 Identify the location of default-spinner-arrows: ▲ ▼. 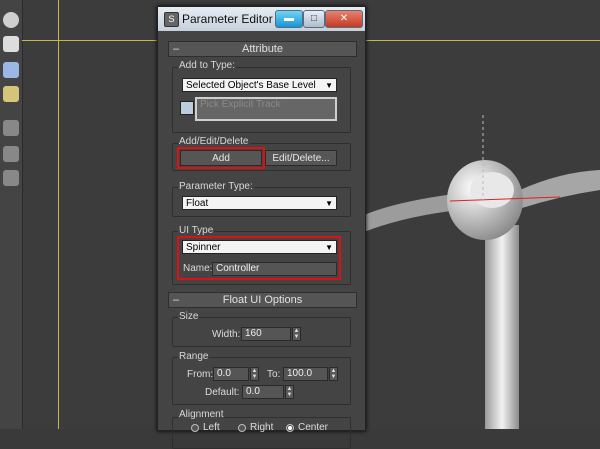
(289, 392).